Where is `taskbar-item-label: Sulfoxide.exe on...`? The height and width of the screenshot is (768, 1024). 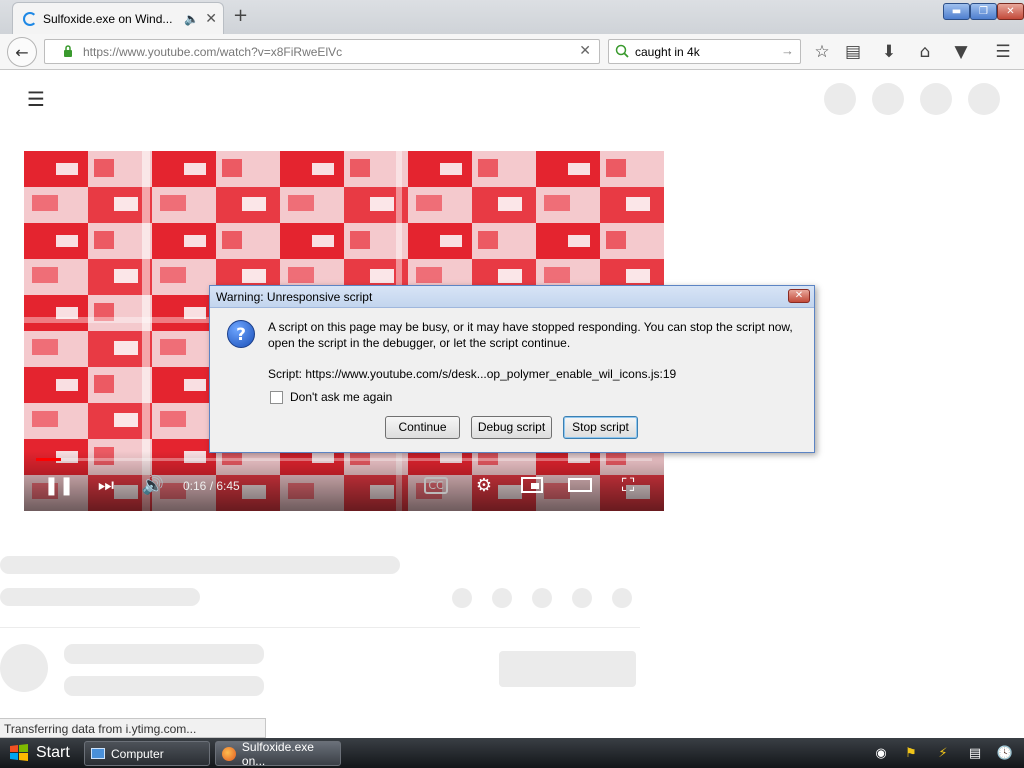 taskbar-item-label: Sulfoxide.exe on... is located at coordinates (277, 753).